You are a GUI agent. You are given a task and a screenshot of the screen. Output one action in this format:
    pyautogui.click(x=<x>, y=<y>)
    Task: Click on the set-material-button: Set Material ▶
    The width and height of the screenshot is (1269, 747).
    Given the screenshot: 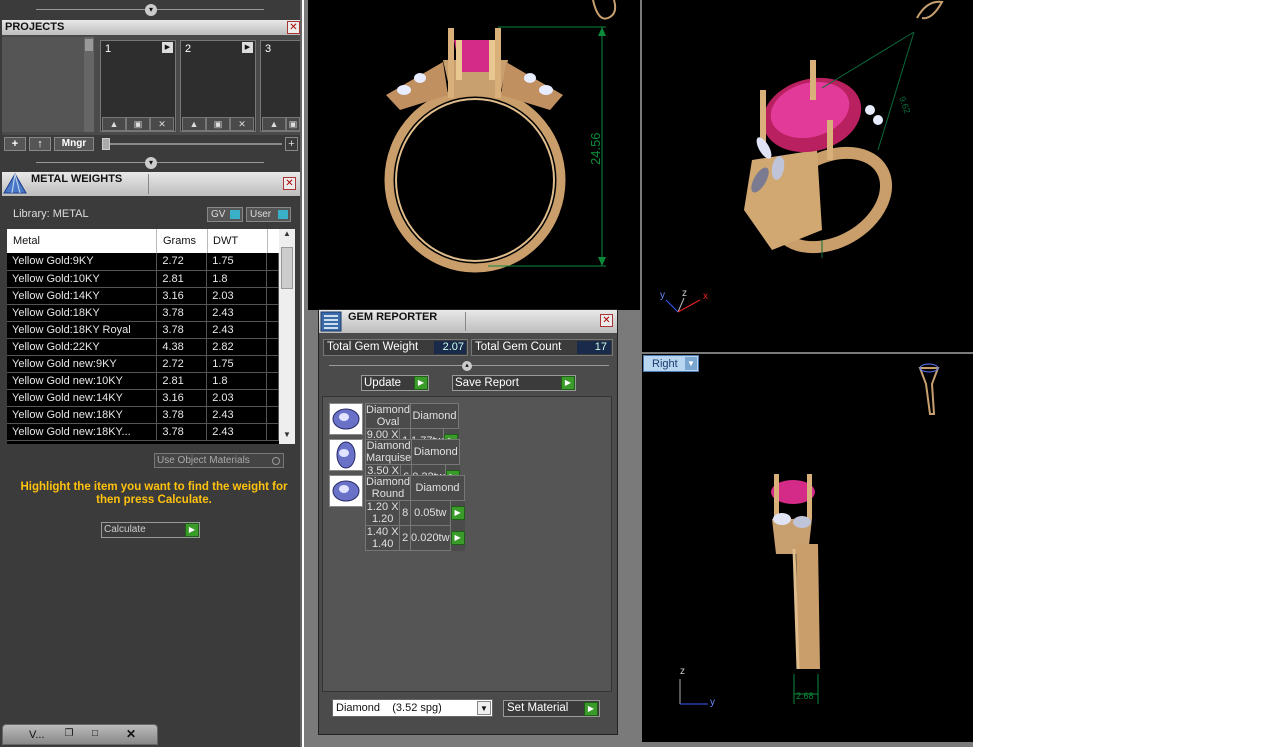 What is the action you would take?
    pyautogui.click(x=551, y=708)
    